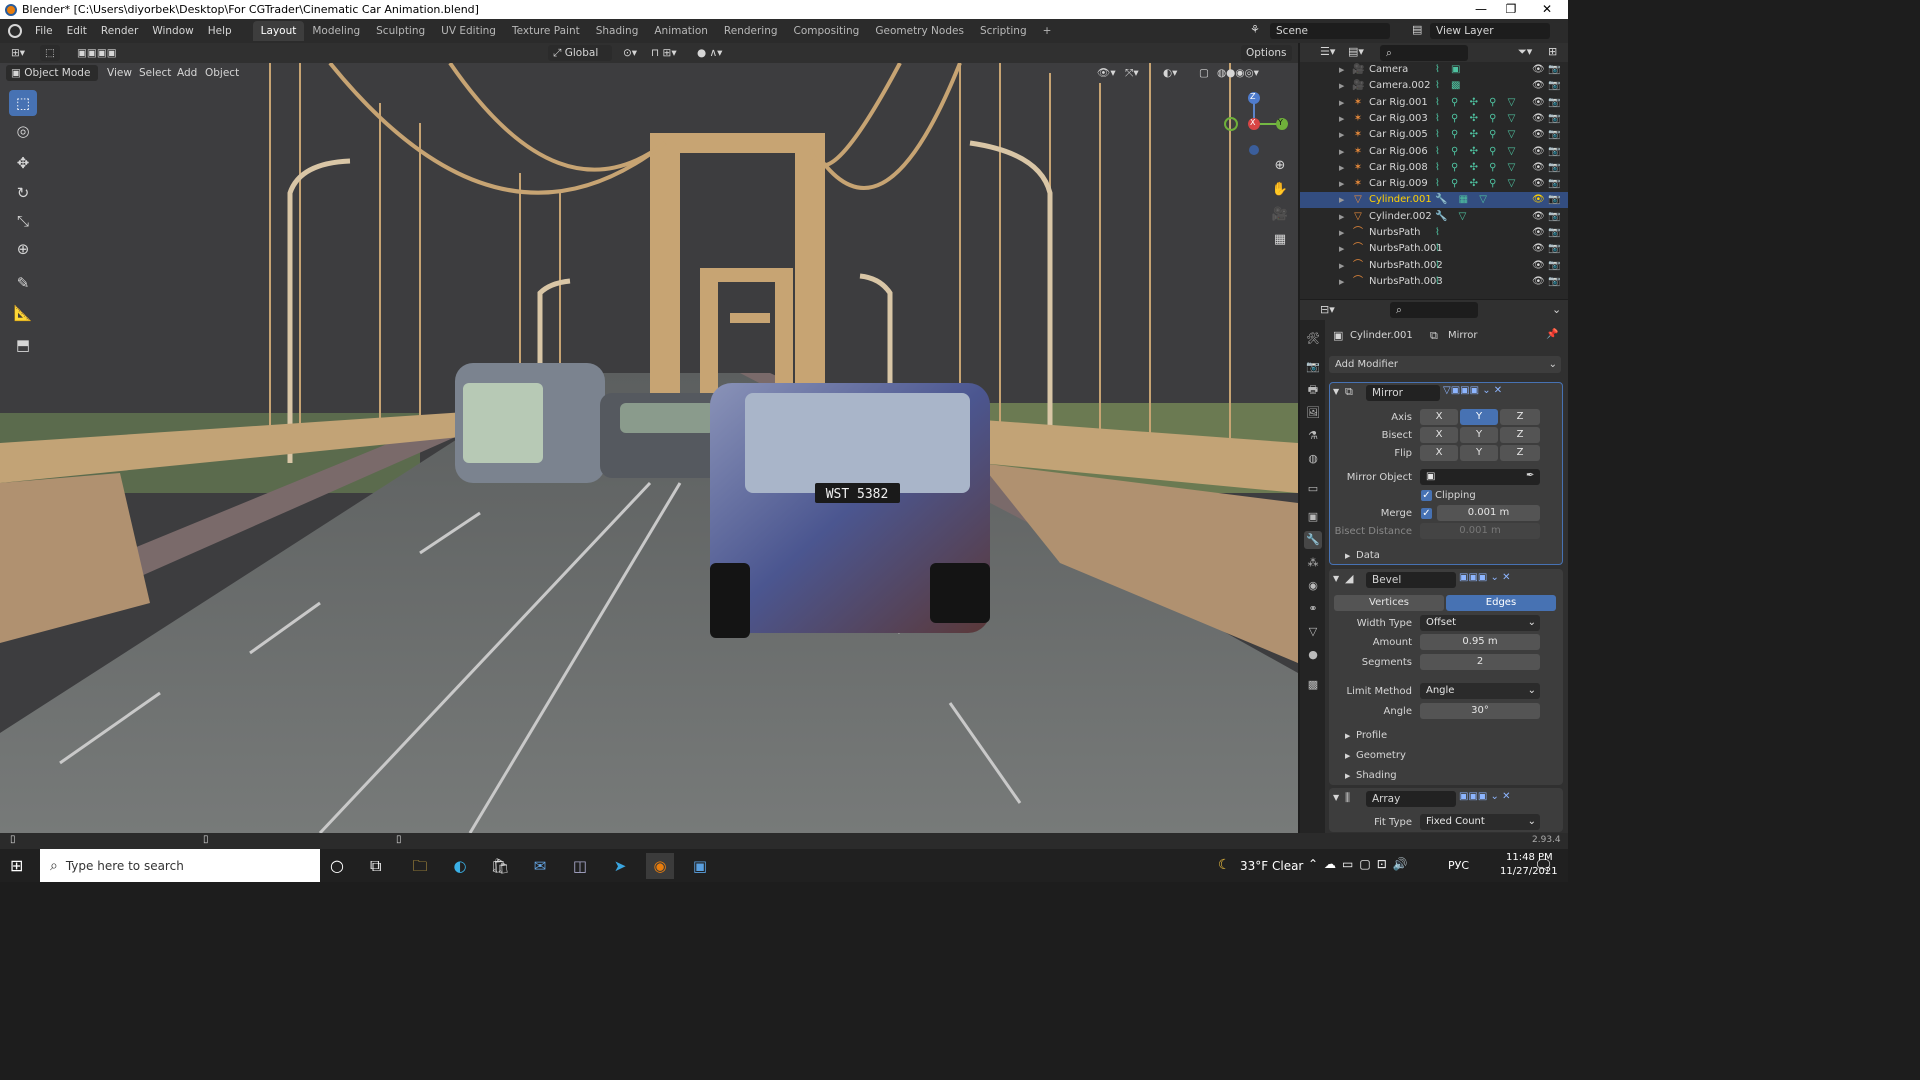 Image resolution: width=1920 pixels, height=1080 pixels. Describe the element at coordinates (1313, 390) in the screenshot. I see `output-tab-icon: 🖶` at that location.